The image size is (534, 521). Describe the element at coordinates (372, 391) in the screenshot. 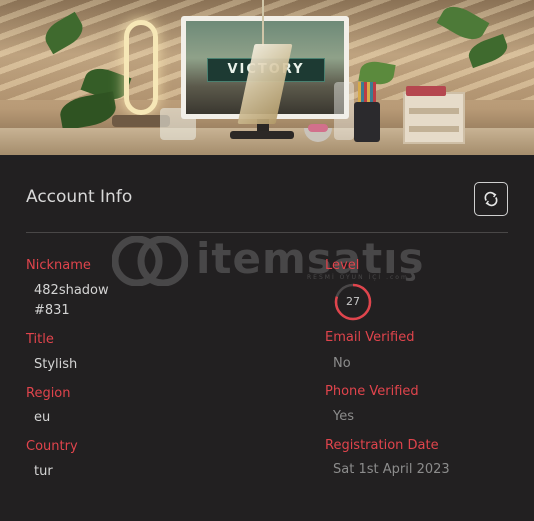

I see `phone-verified-label: Phone Verified` at that location.